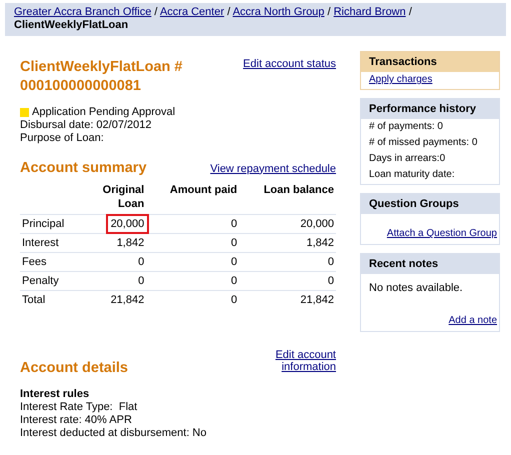 The image size is (511, 455). Describe the element at coordinates (72, 25) in the screenshot. I see `current-page: ClientWeeklyFlatLoan` at that location.